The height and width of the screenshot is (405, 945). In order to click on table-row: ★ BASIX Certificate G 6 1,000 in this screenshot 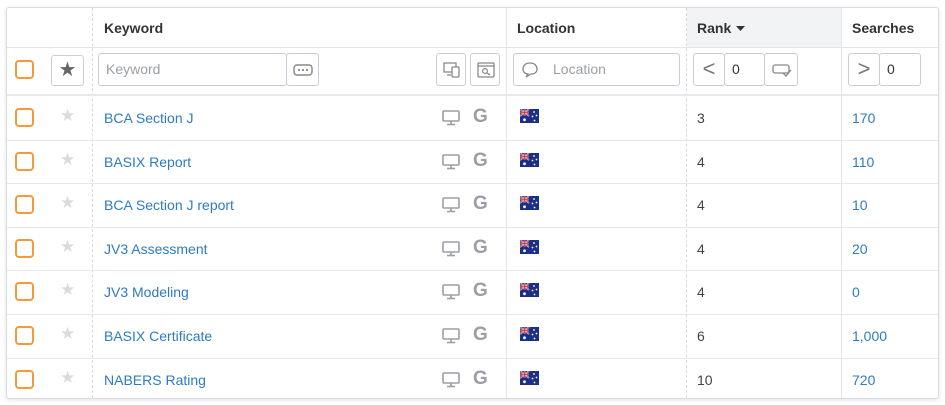, I will do `click(472, 336)`.